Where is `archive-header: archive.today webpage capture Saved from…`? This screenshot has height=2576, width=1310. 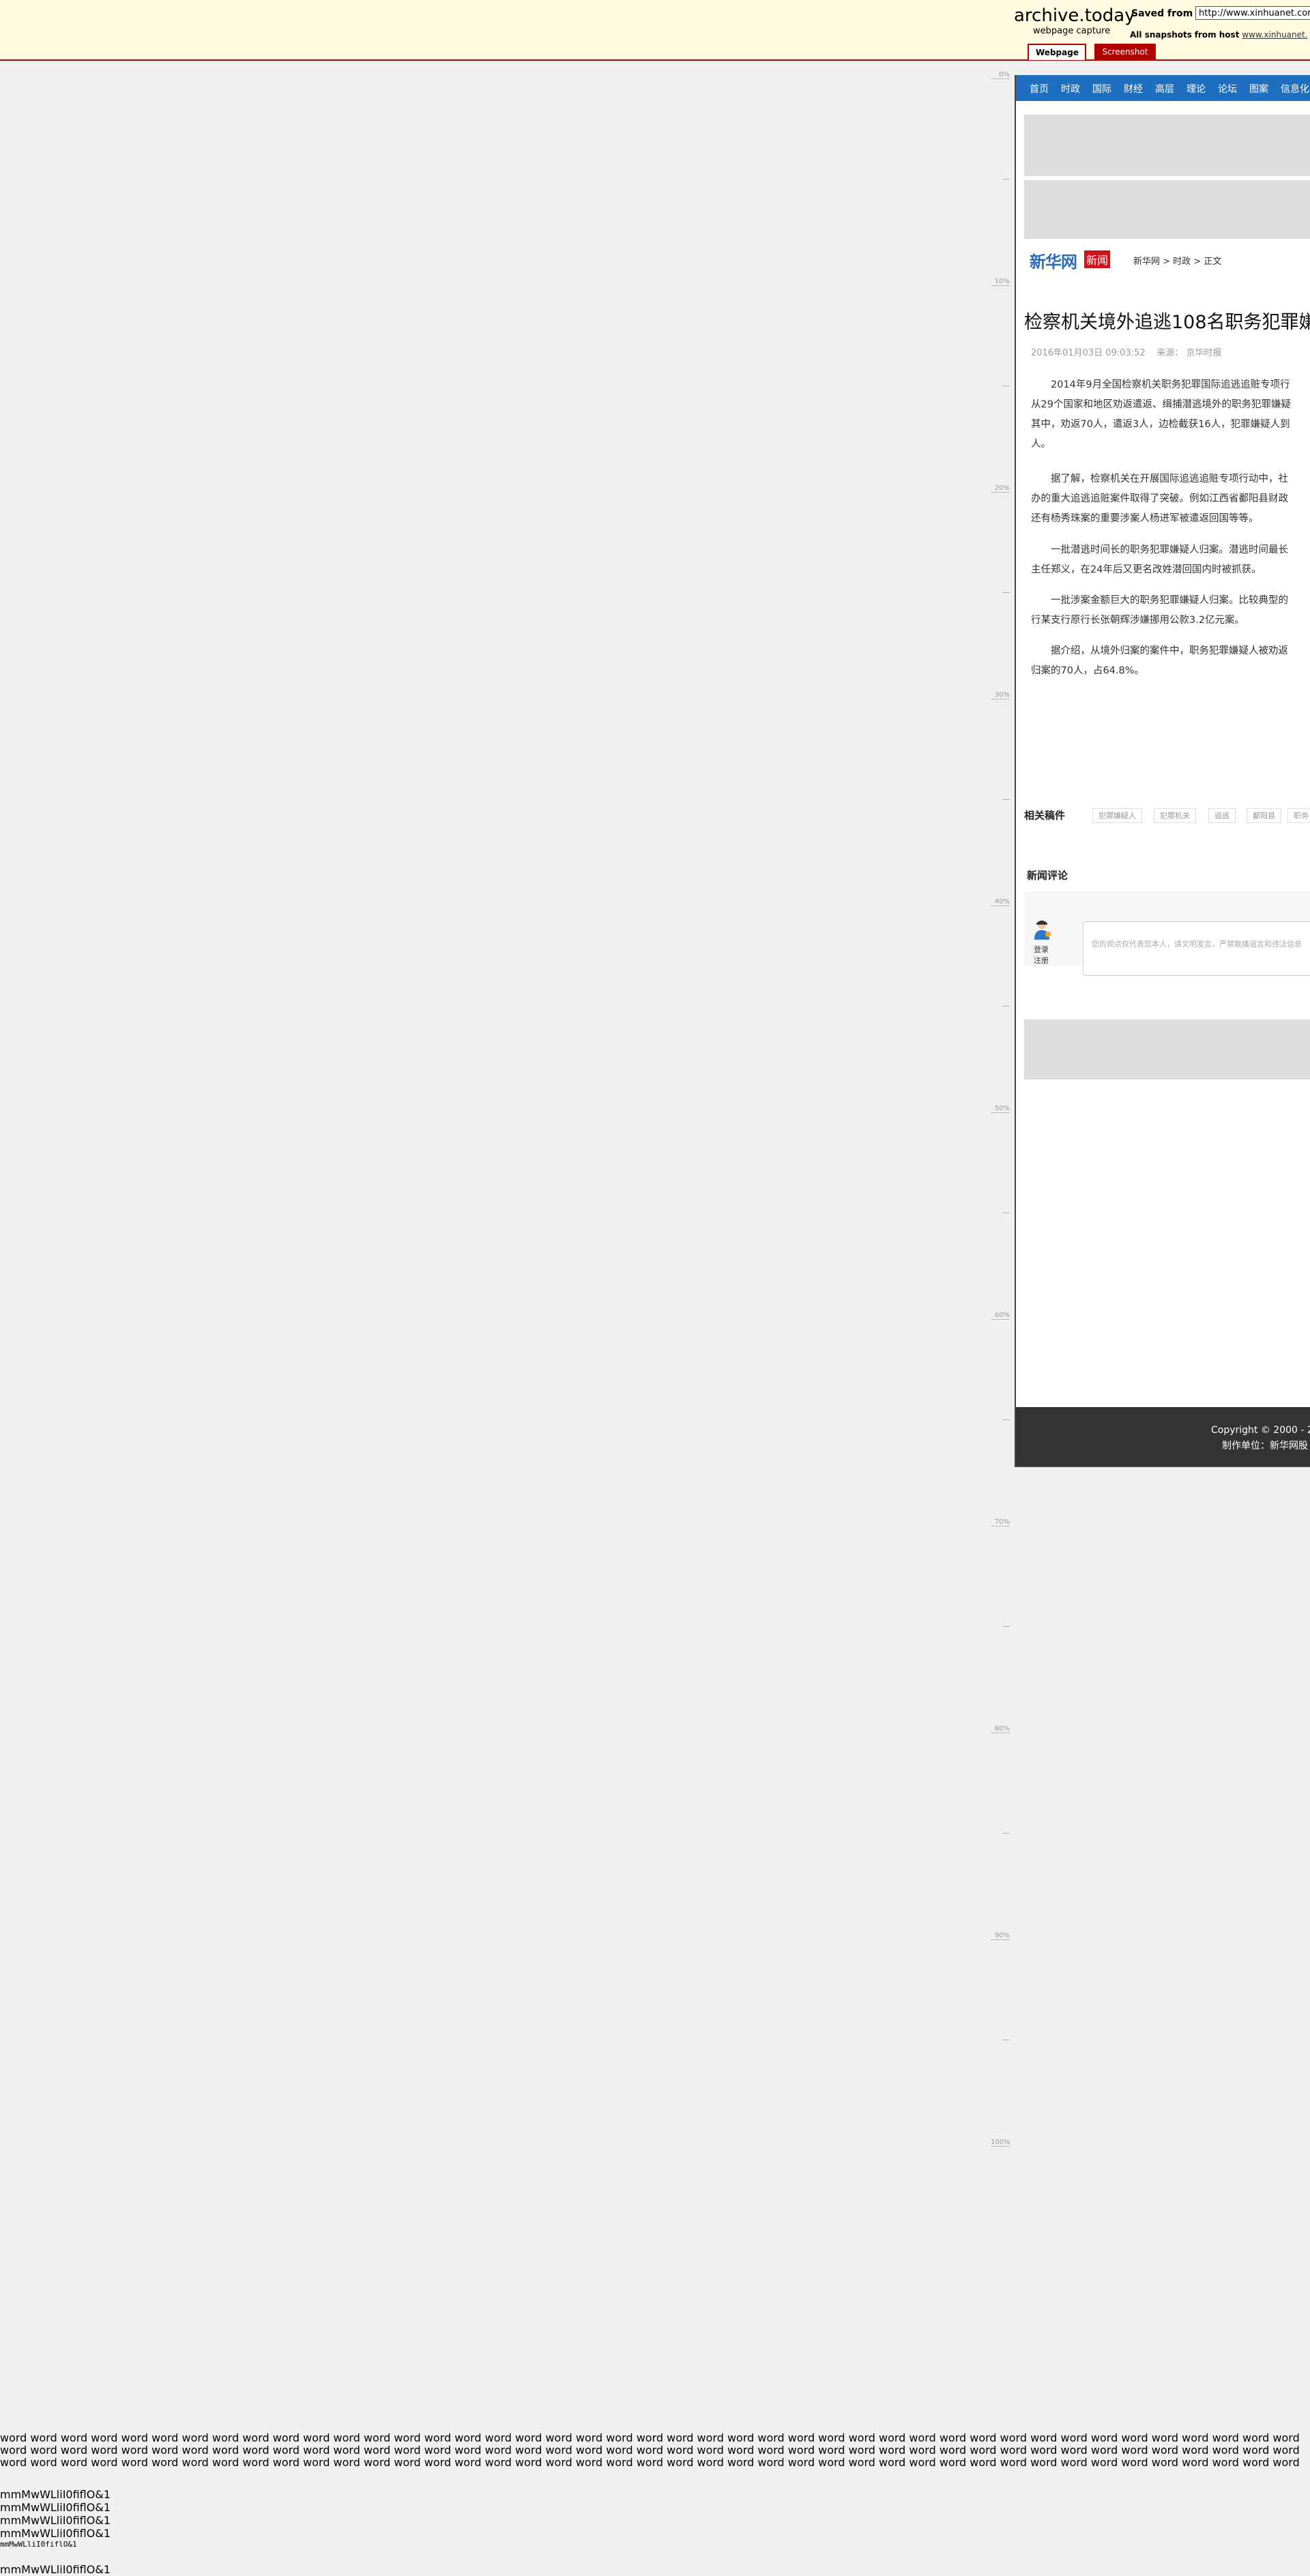 archive-header: archive.today webpage capture Saved from… is located at coordinates (655, 30).